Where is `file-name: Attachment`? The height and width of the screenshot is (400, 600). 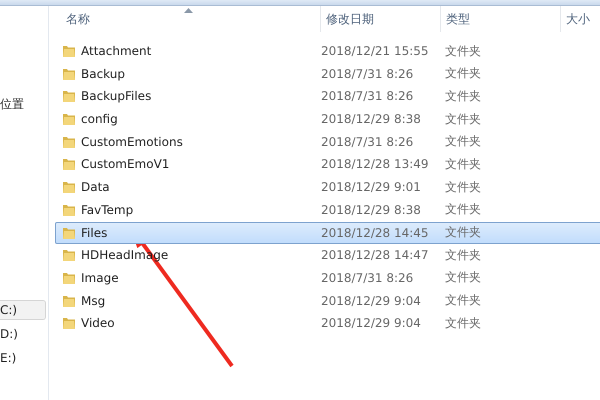 file-name: Attachment is located at coordinates (116, 51).